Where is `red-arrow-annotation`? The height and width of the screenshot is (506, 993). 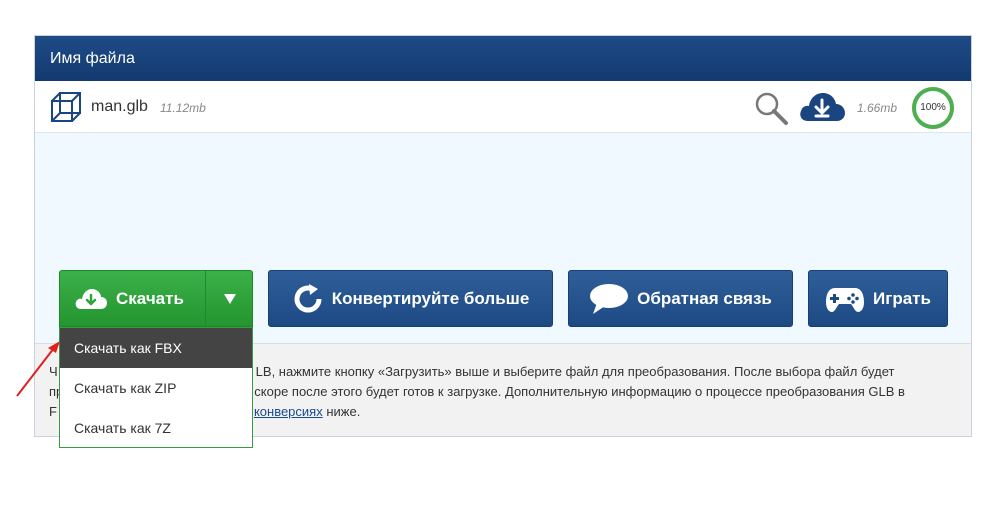 red-arrow-annotation is located at coordinates (38, 369).